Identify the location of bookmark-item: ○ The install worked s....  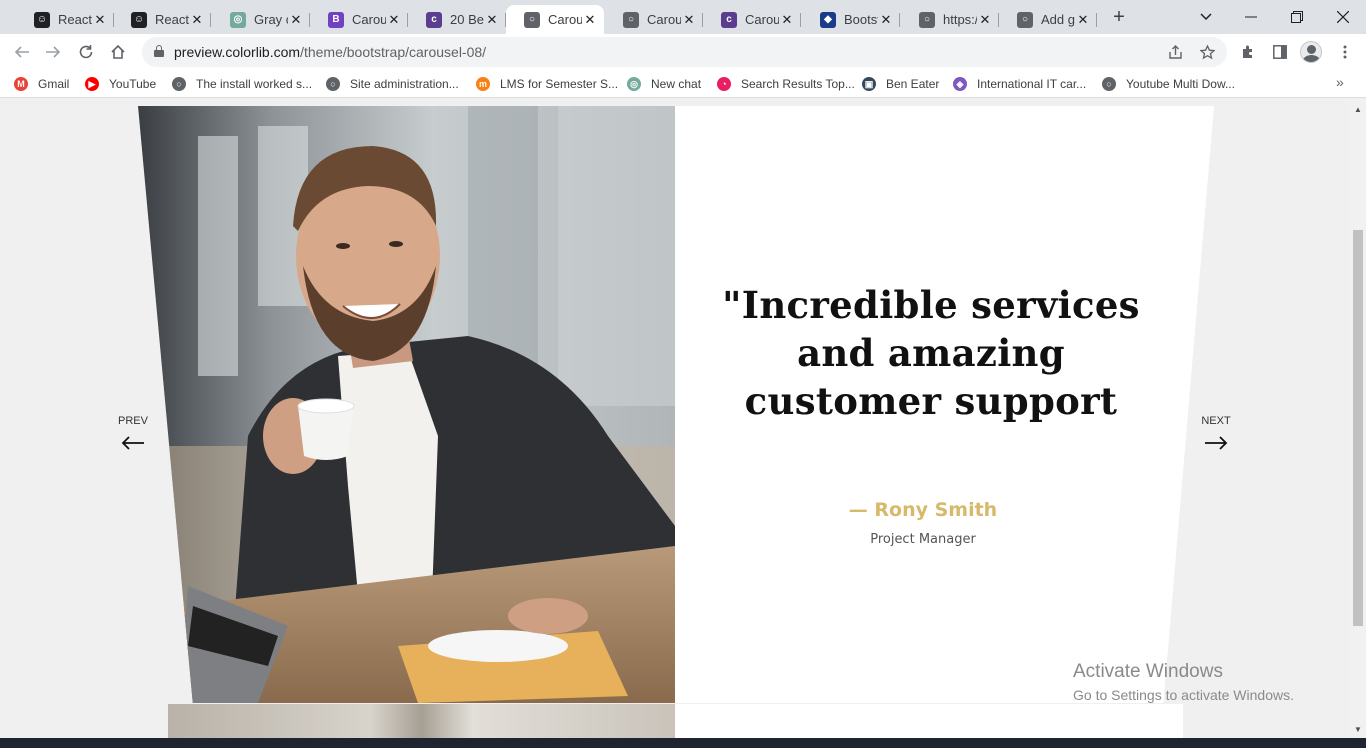
(242, 84).